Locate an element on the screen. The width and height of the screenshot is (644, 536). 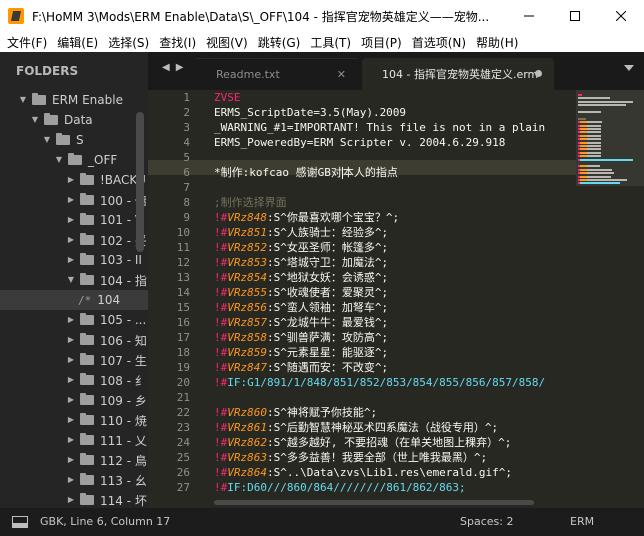
sidebar-file-item: /* 104 is located at coordinates (74, 300).